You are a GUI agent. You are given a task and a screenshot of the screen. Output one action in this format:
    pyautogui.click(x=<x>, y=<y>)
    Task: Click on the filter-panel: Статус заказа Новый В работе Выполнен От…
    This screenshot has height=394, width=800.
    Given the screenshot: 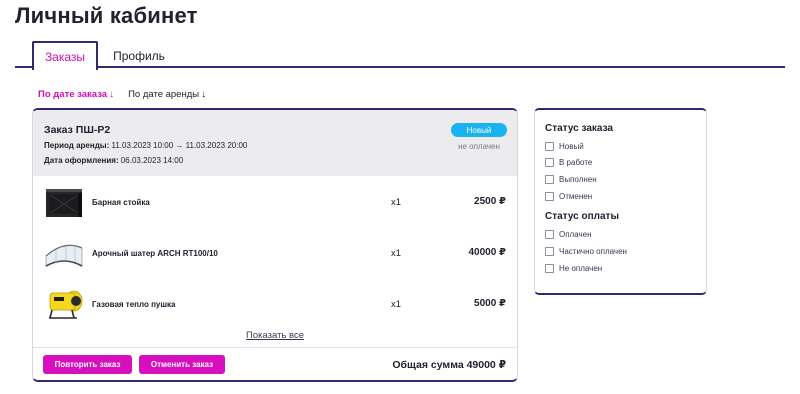 What is the action you would take?
    pyautogui.click(x=620, y=201)
    